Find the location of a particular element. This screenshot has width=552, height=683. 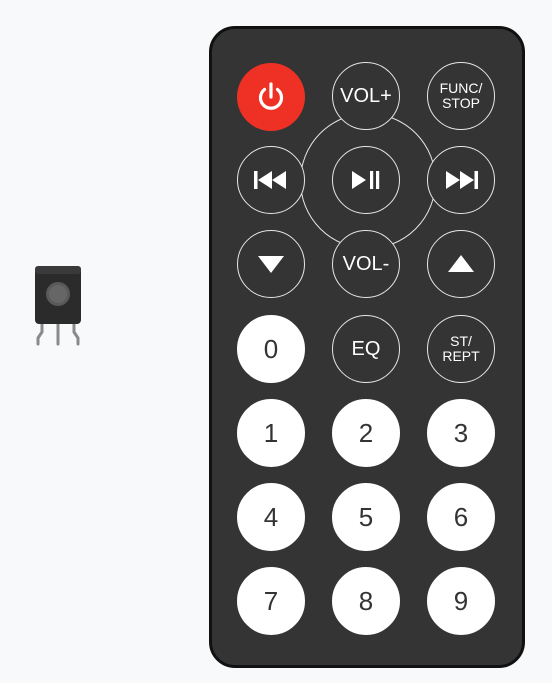

down-triangle-icon is located at coordinates (271, 264).